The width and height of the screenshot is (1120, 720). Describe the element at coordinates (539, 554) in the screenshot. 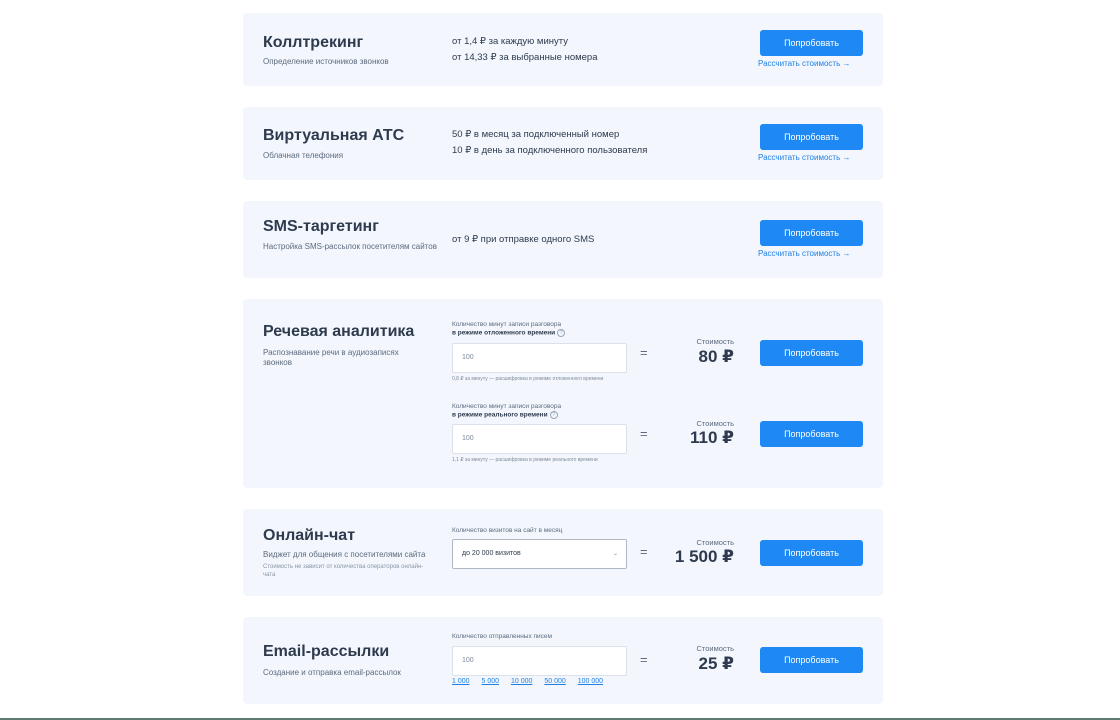

I see `visits-select: до 20 000 визитов ⌄` at that location.